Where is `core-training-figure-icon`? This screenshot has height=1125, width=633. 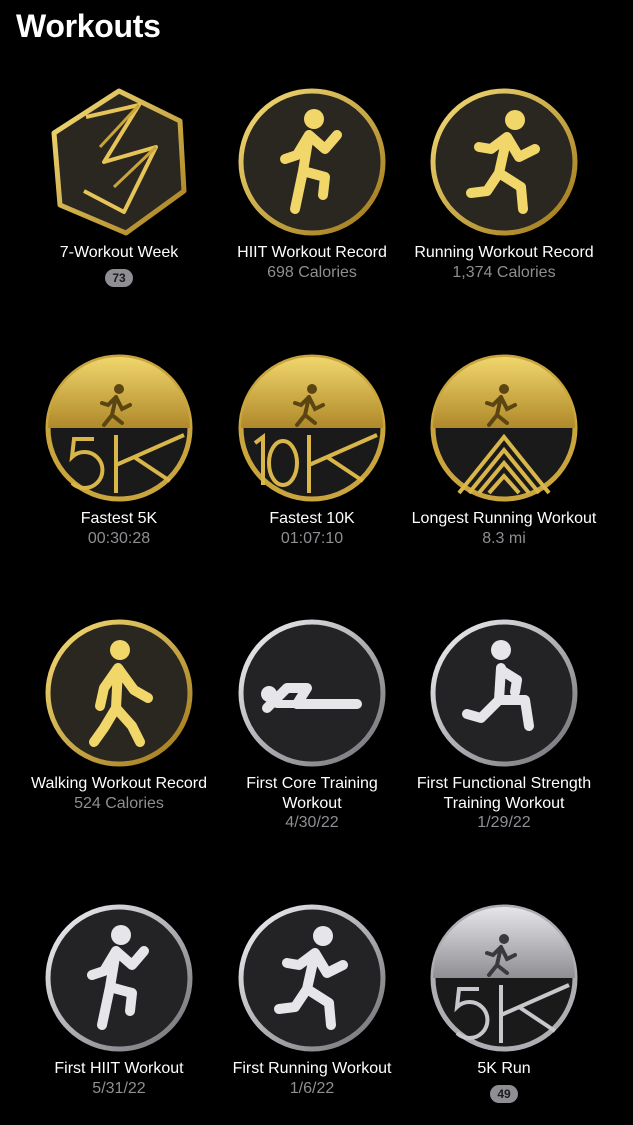 core-training-figure-icon is located at coordinates (312, 693).